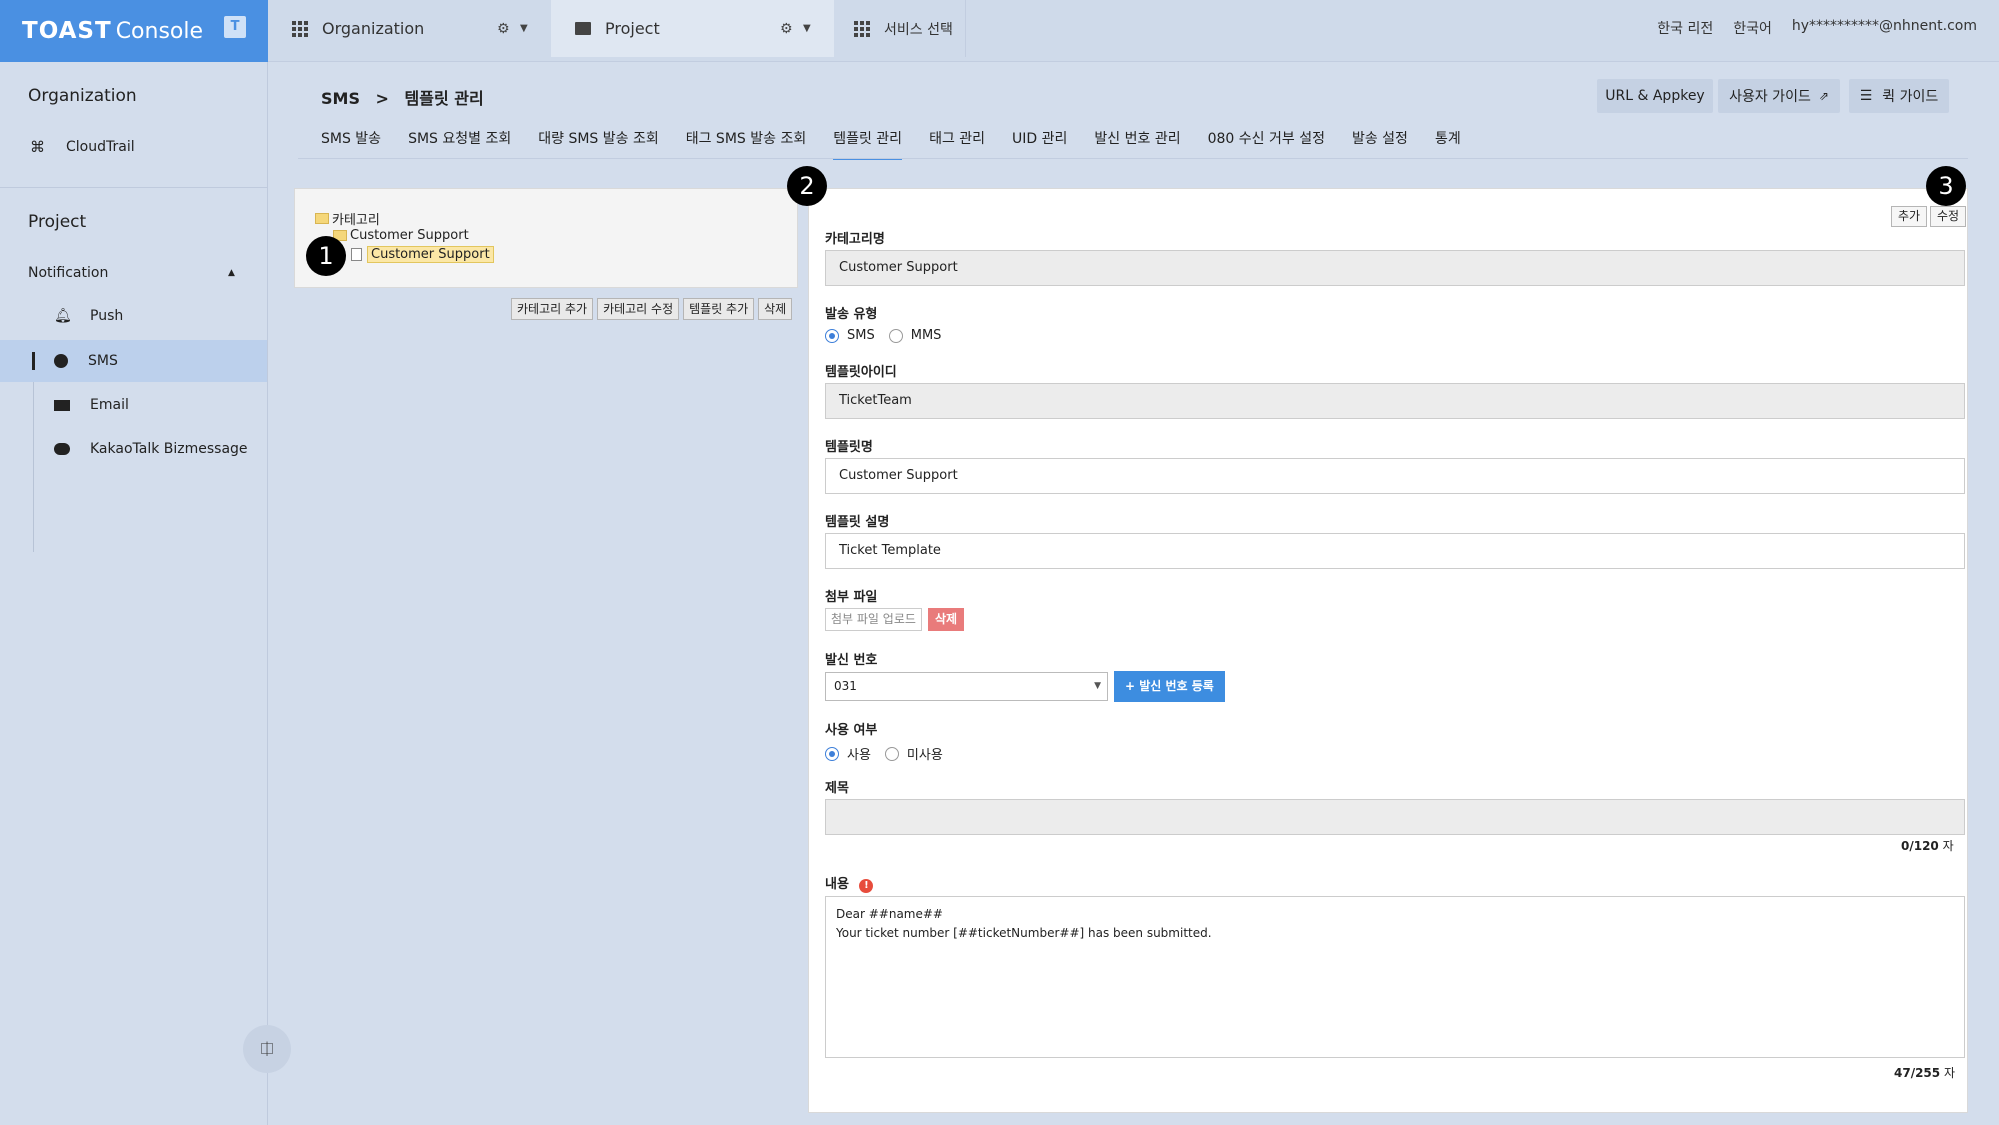 The width and height of the screenshot is (1999, 1125). What do you see at coordinates (837, 788) in the screenshot?
I see `title-label: 제목` at bounding box center [837, 788].